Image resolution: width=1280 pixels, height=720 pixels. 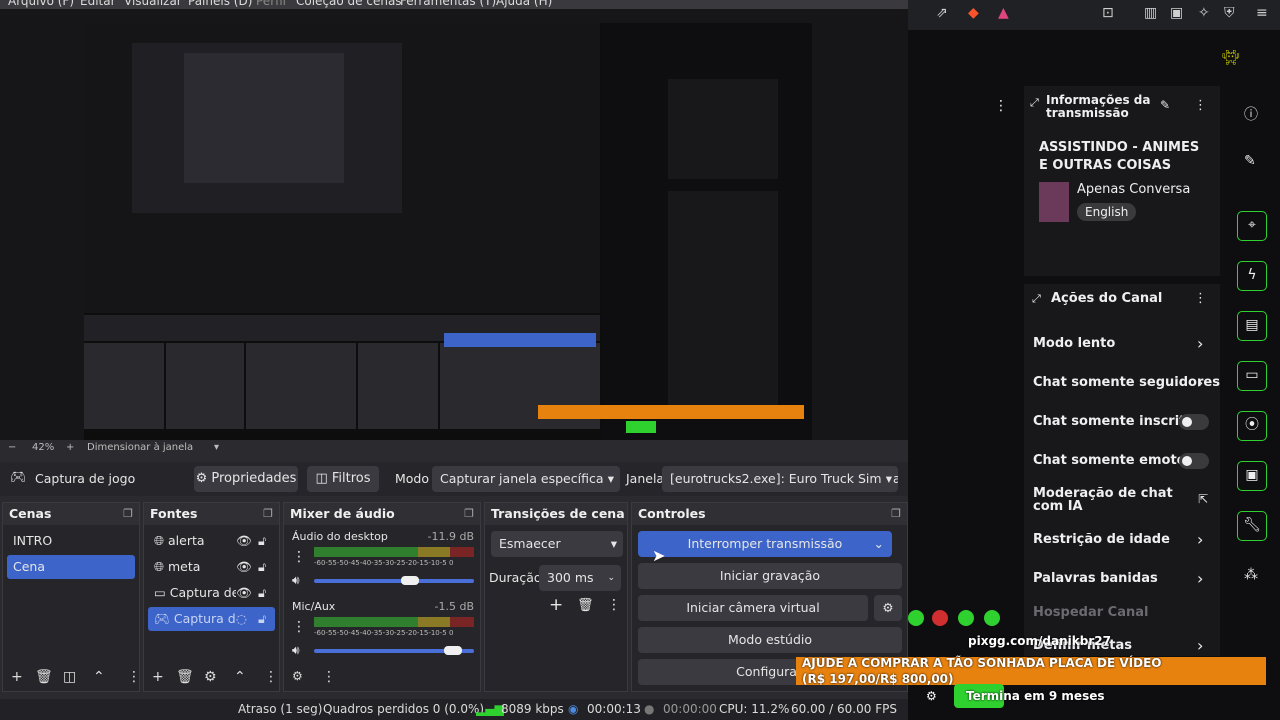 I want to click on gear-icon: ⚙, so click(x=210, y=677).